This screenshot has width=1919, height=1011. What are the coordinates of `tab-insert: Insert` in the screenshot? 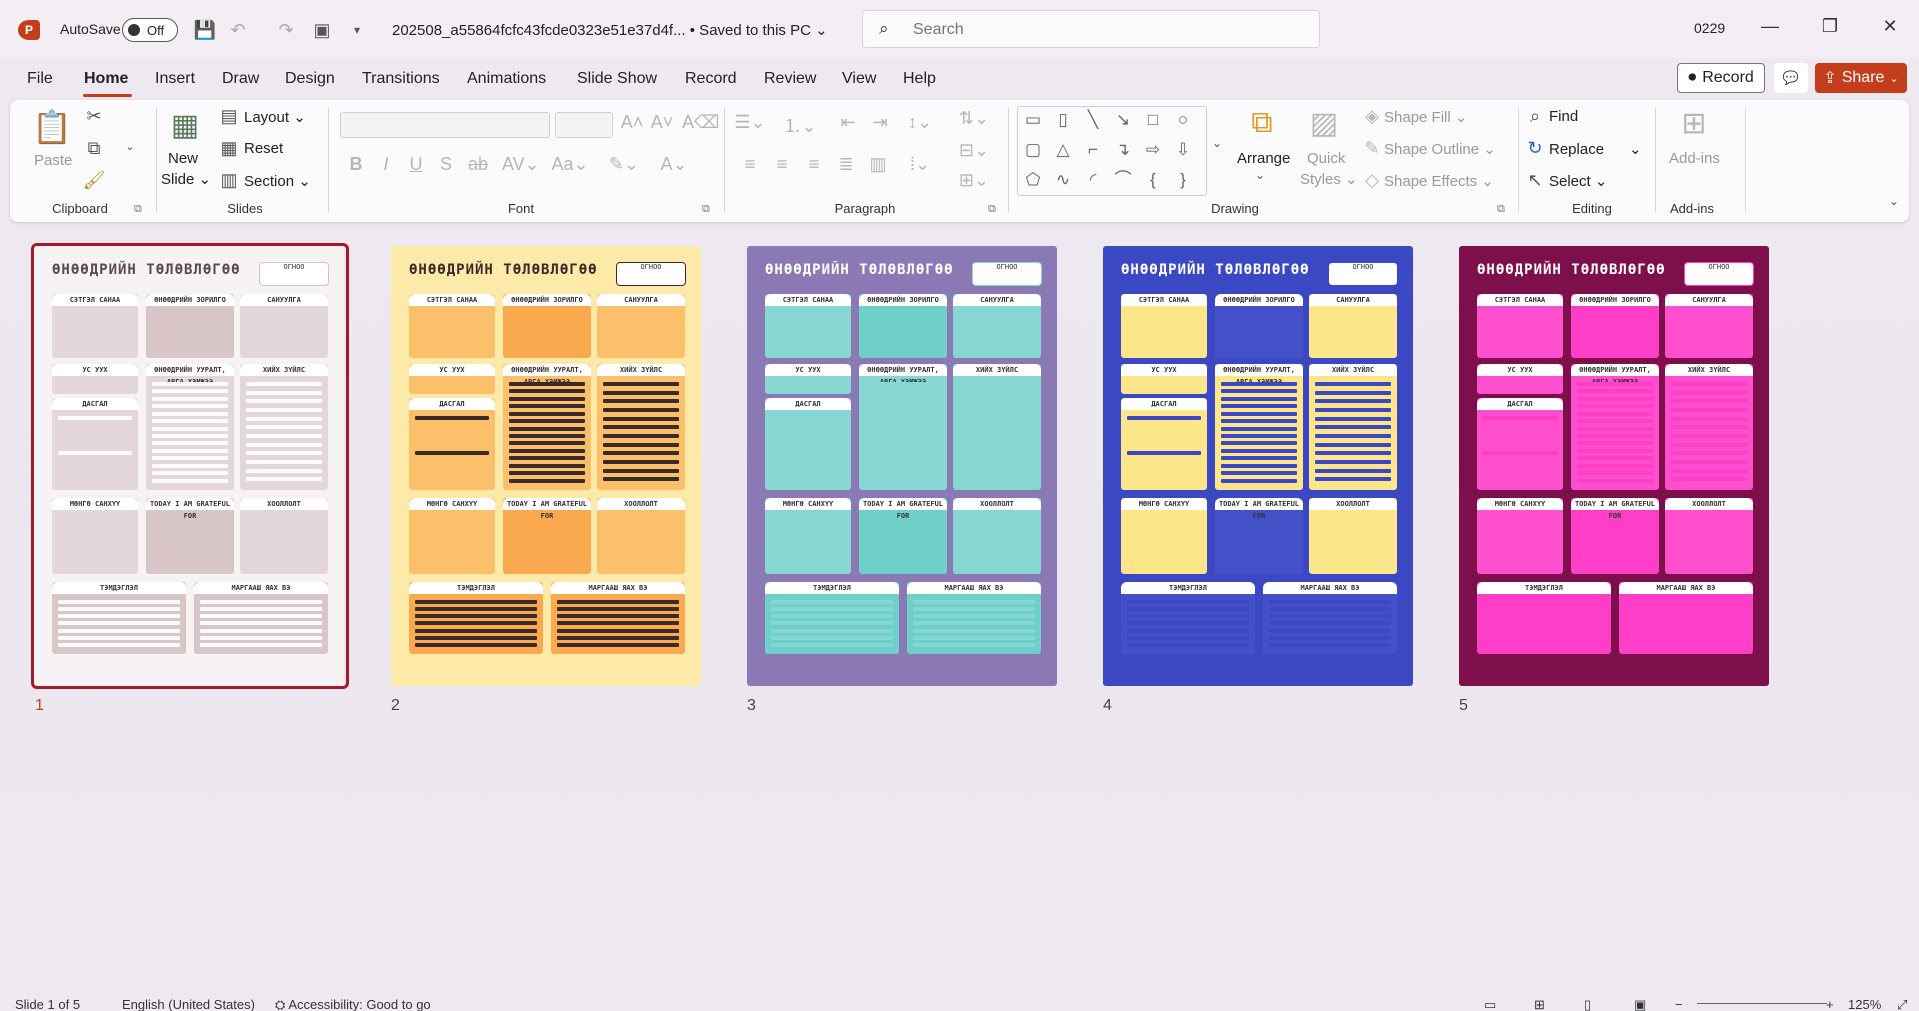 It's located at (175, 79).